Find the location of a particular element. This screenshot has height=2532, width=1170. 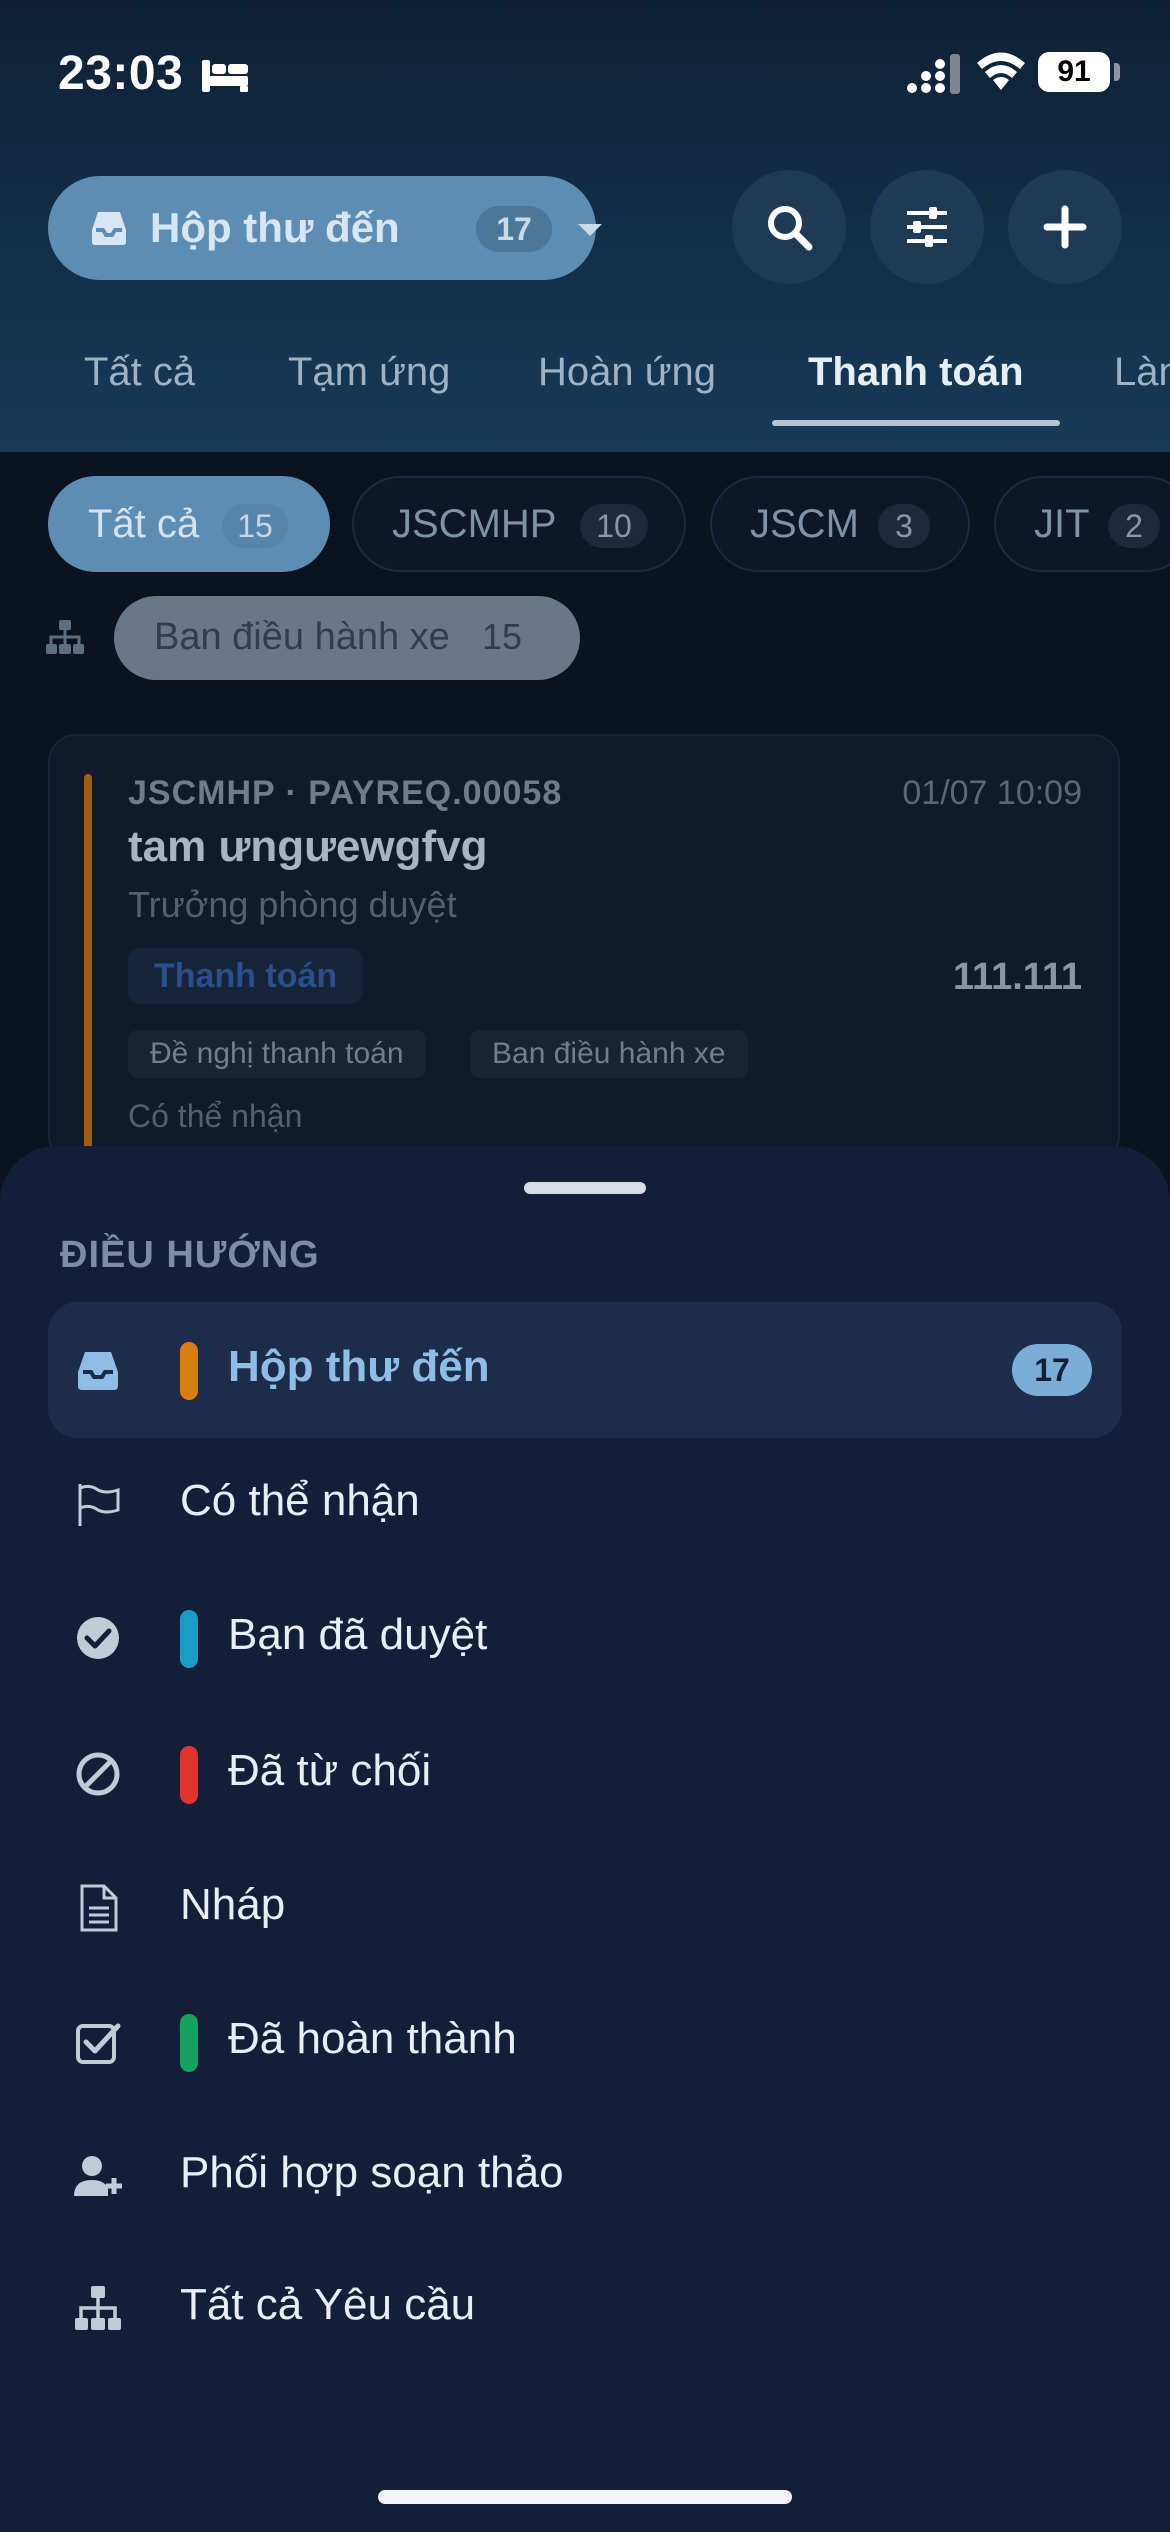

department-filter-chip: Ban điều hành xe 15 is located at coordinates (347, 638).